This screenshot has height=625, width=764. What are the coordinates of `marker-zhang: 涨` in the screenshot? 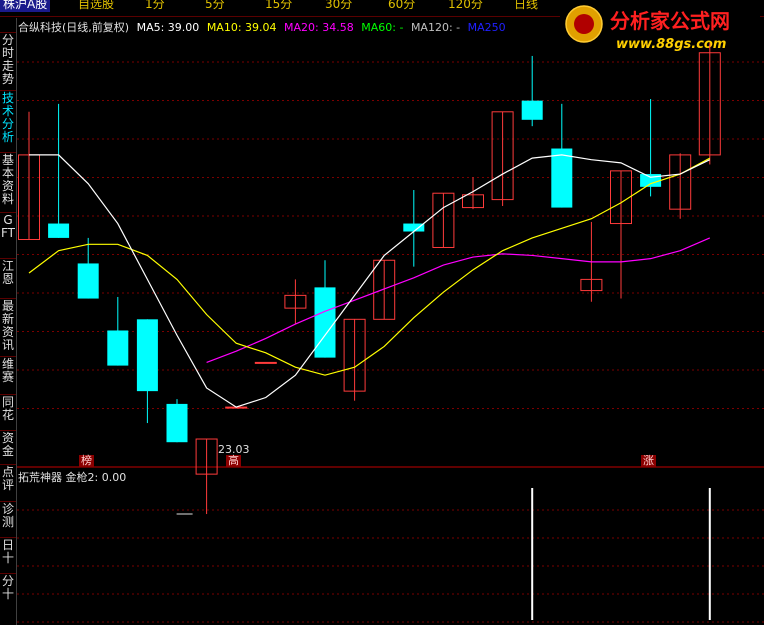 It's located at (648, 460).